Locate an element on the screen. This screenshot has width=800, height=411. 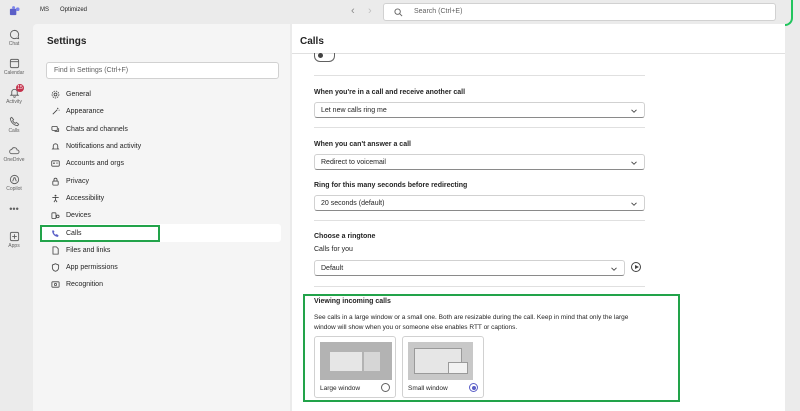
settings-toggle is located at coordinates (324, 57).